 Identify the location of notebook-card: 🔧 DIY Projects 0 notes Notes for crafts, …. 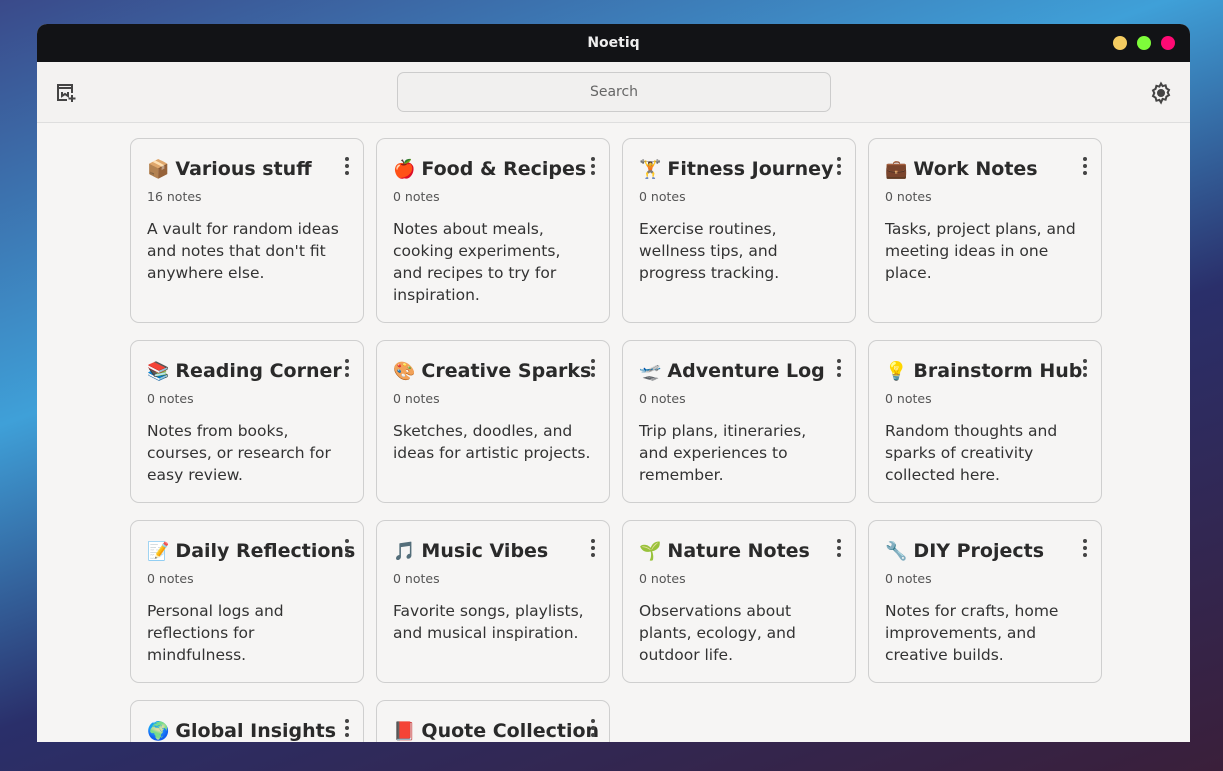
(985, 601).